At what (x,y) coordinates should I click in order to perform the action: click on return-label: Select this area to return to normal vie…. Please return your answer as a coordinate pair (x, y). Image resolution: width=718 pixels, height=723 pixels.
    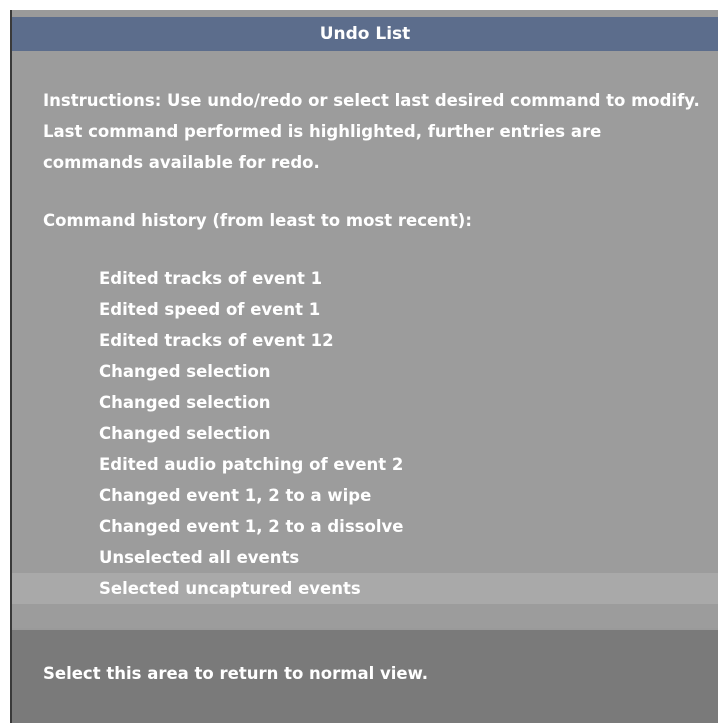
    Looking at the image, I should click on (236, 673).